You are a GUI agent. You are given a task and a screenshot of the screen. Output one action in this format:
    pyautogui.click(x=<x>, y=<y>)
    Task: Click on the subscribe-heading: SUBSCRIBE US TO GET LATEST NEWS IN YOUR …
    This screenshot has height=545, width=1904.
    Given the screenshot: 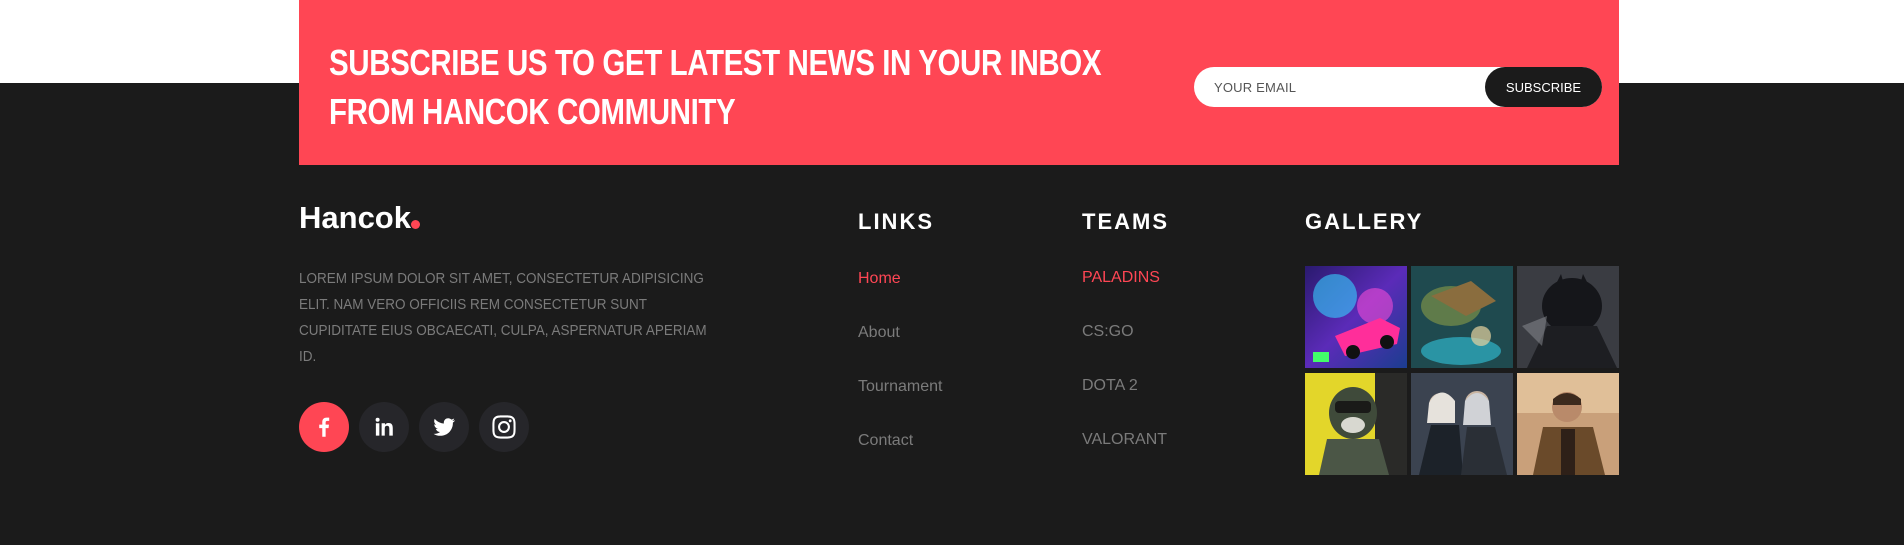 What is the action you would take?
    pyautogui.click(x=715, y=87)
    